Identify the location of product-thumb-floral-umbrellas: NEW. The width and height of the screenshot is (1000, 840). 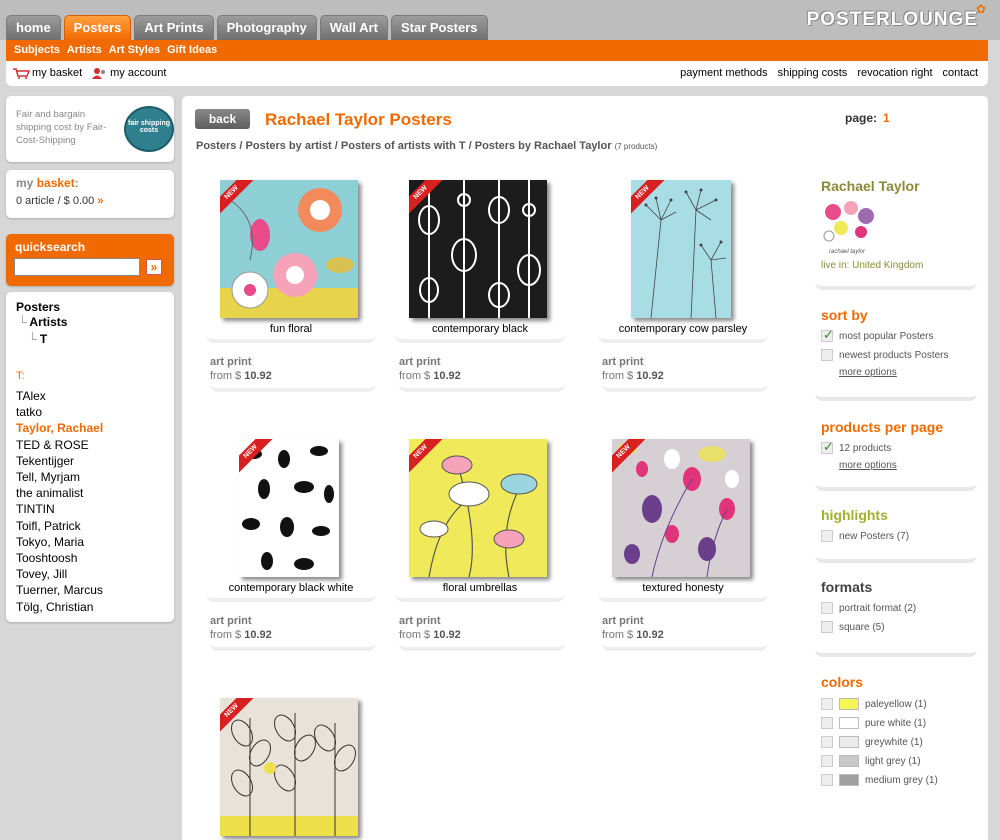
(478, 508).